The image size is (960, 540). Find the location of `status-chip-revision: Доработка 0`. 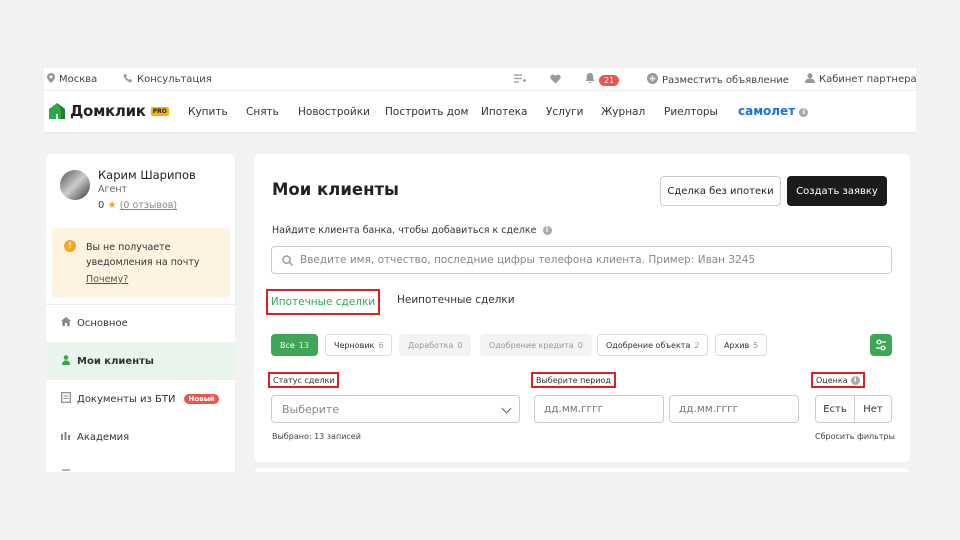

status-chip-revision: Доработка 0 is located at coordinates (435, 345).